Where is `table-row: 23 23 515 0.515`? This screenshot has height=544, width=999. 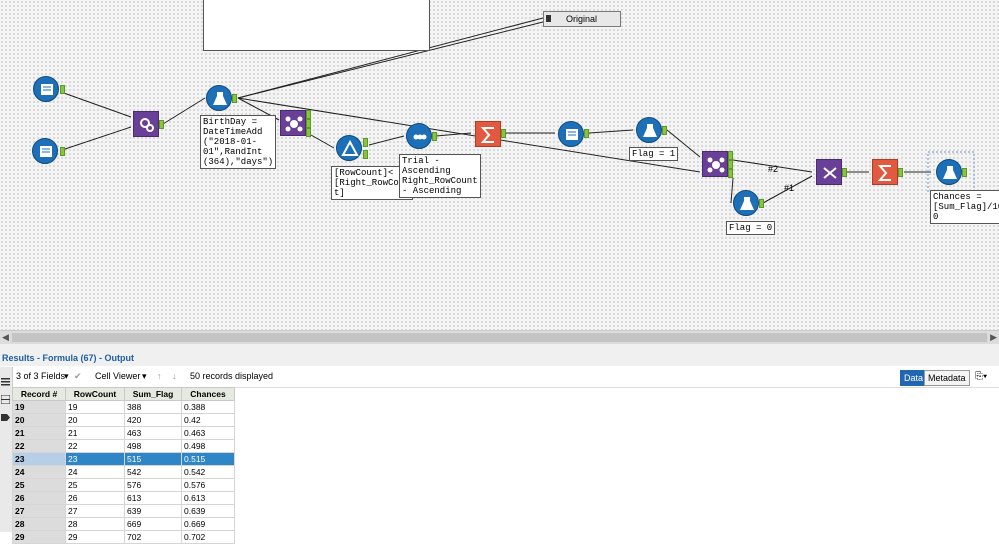 table-row: 23 23 515 0.515 is located at coordinates (123, 459).